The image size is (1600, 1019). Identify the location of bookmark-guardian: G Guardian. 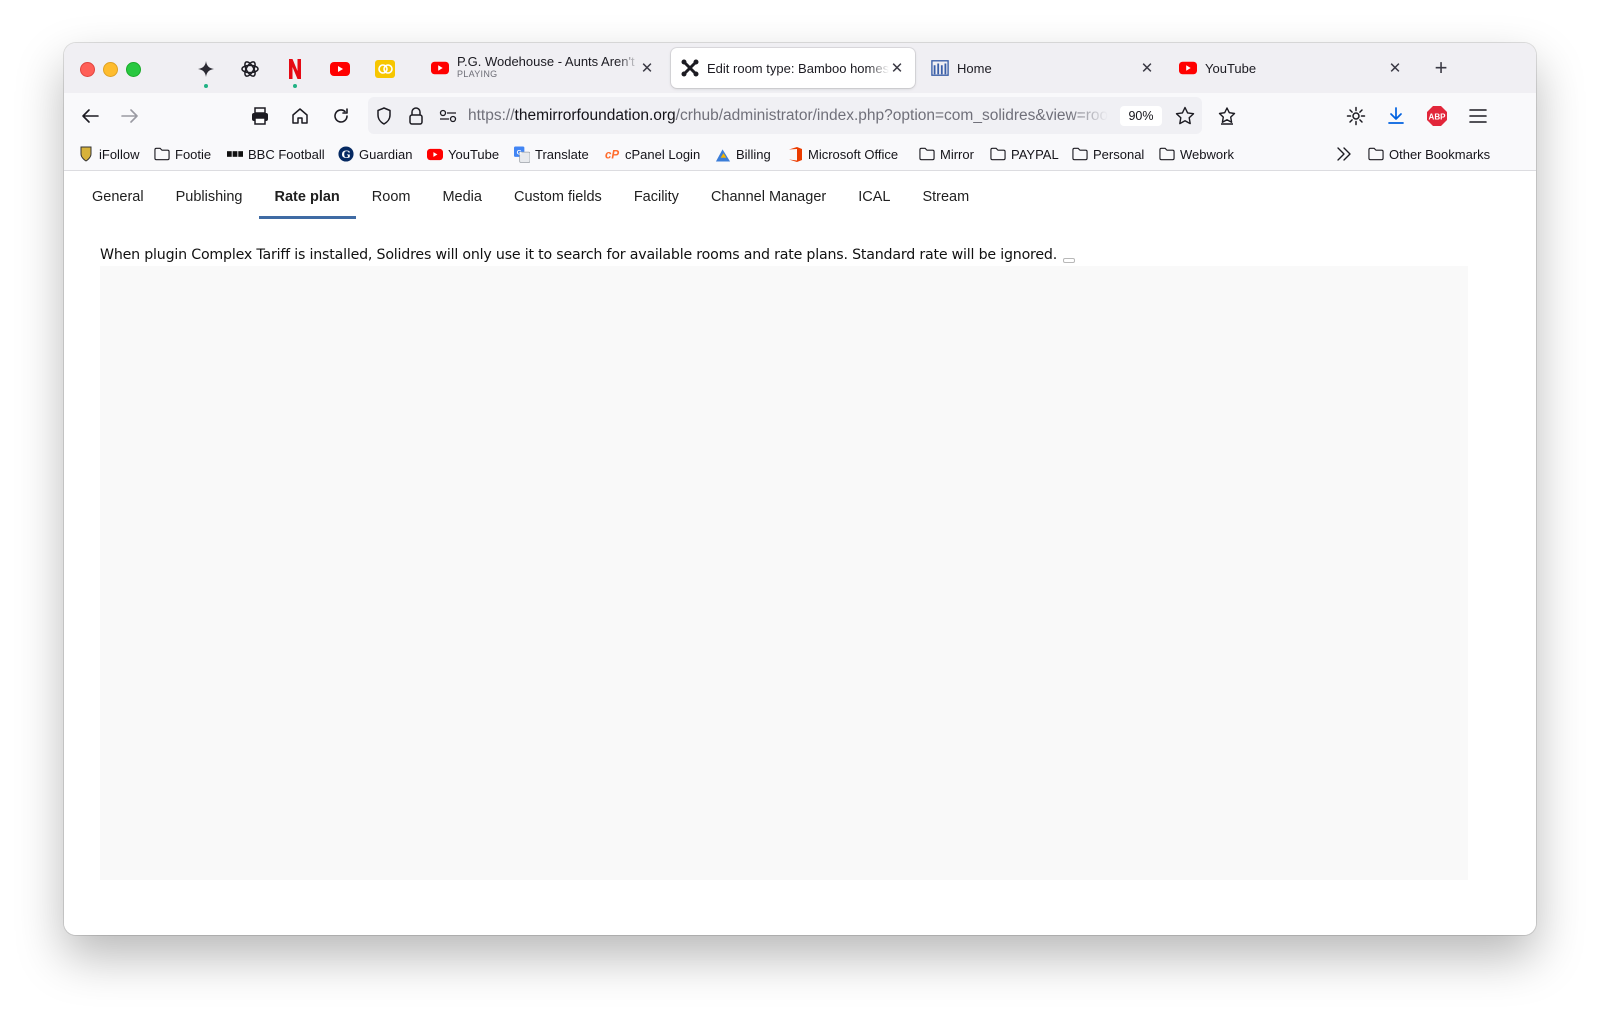
(375, 154).